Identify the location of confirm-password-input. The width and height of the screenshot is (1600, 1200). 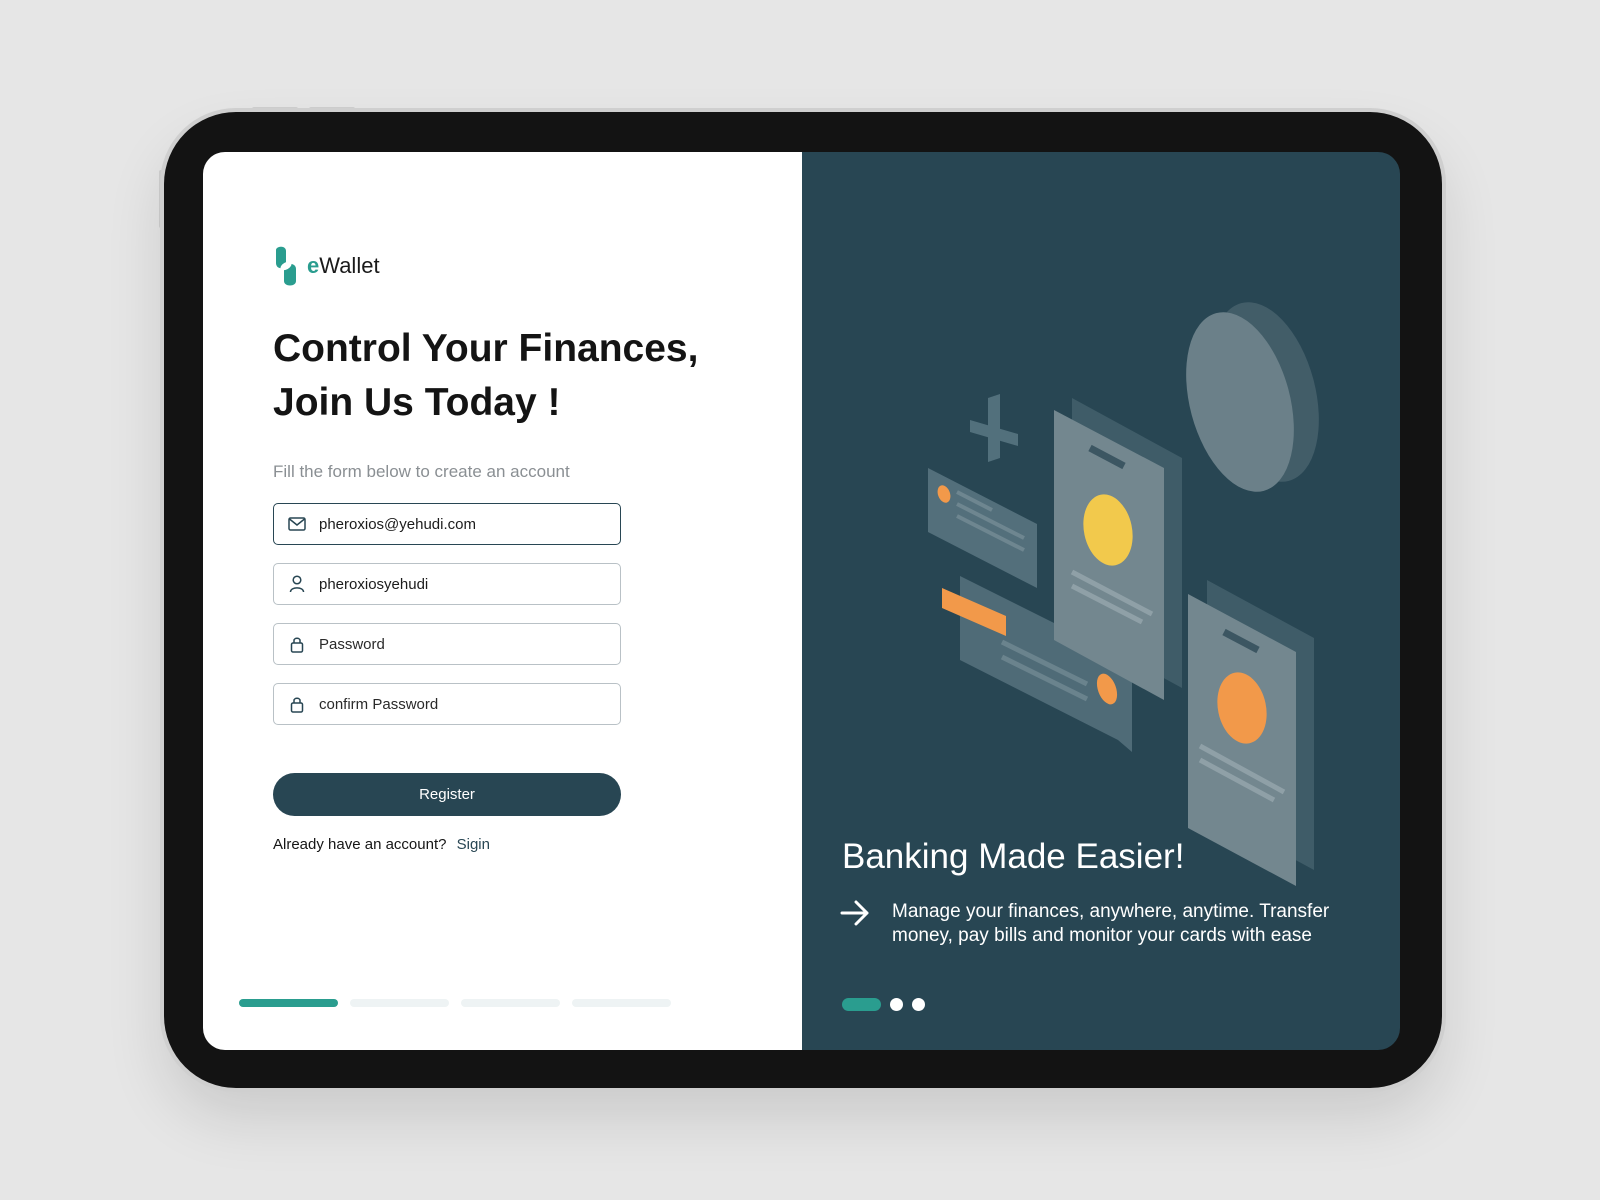
(464, 704).